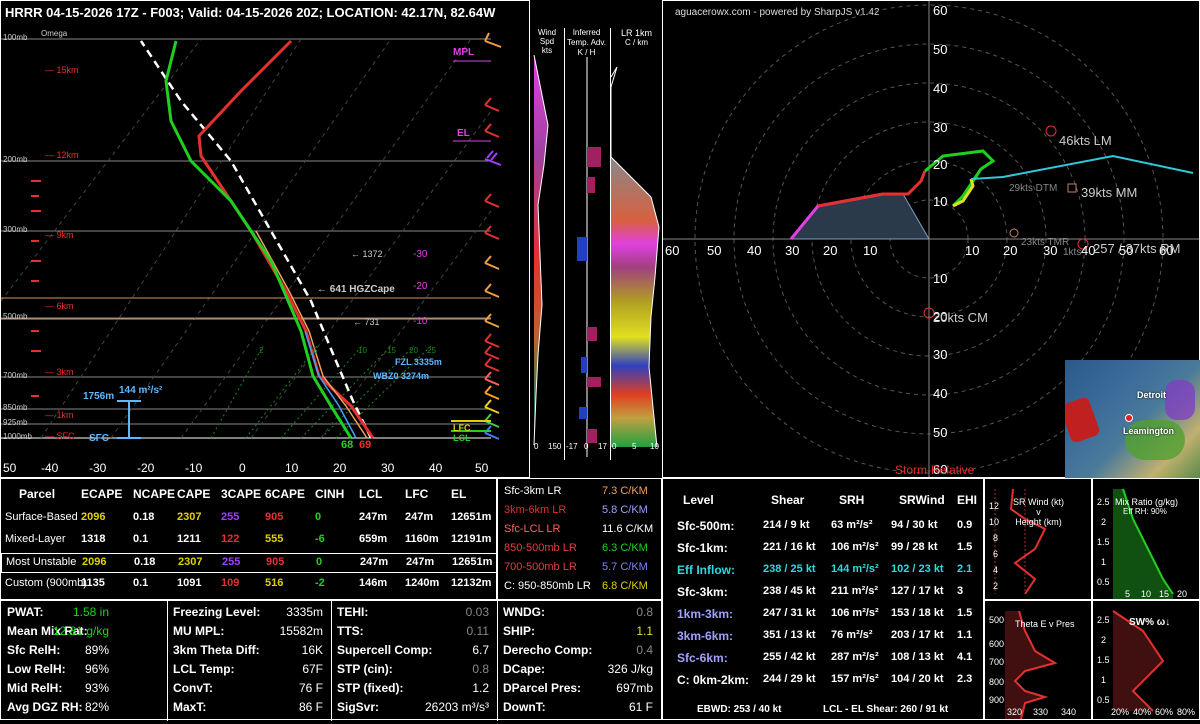 This screenshot has height=724, width=1200. Describe the element at coordinates (636, 42) in the screenshot. I see `lapse-rate-unit: C / km` at that location.